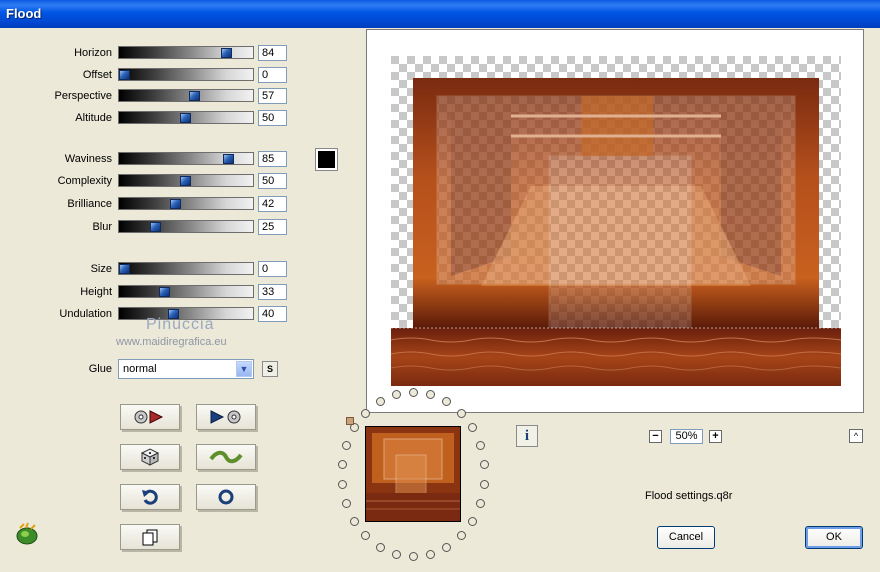  I want to click on randomize-button, so click(150, 457).